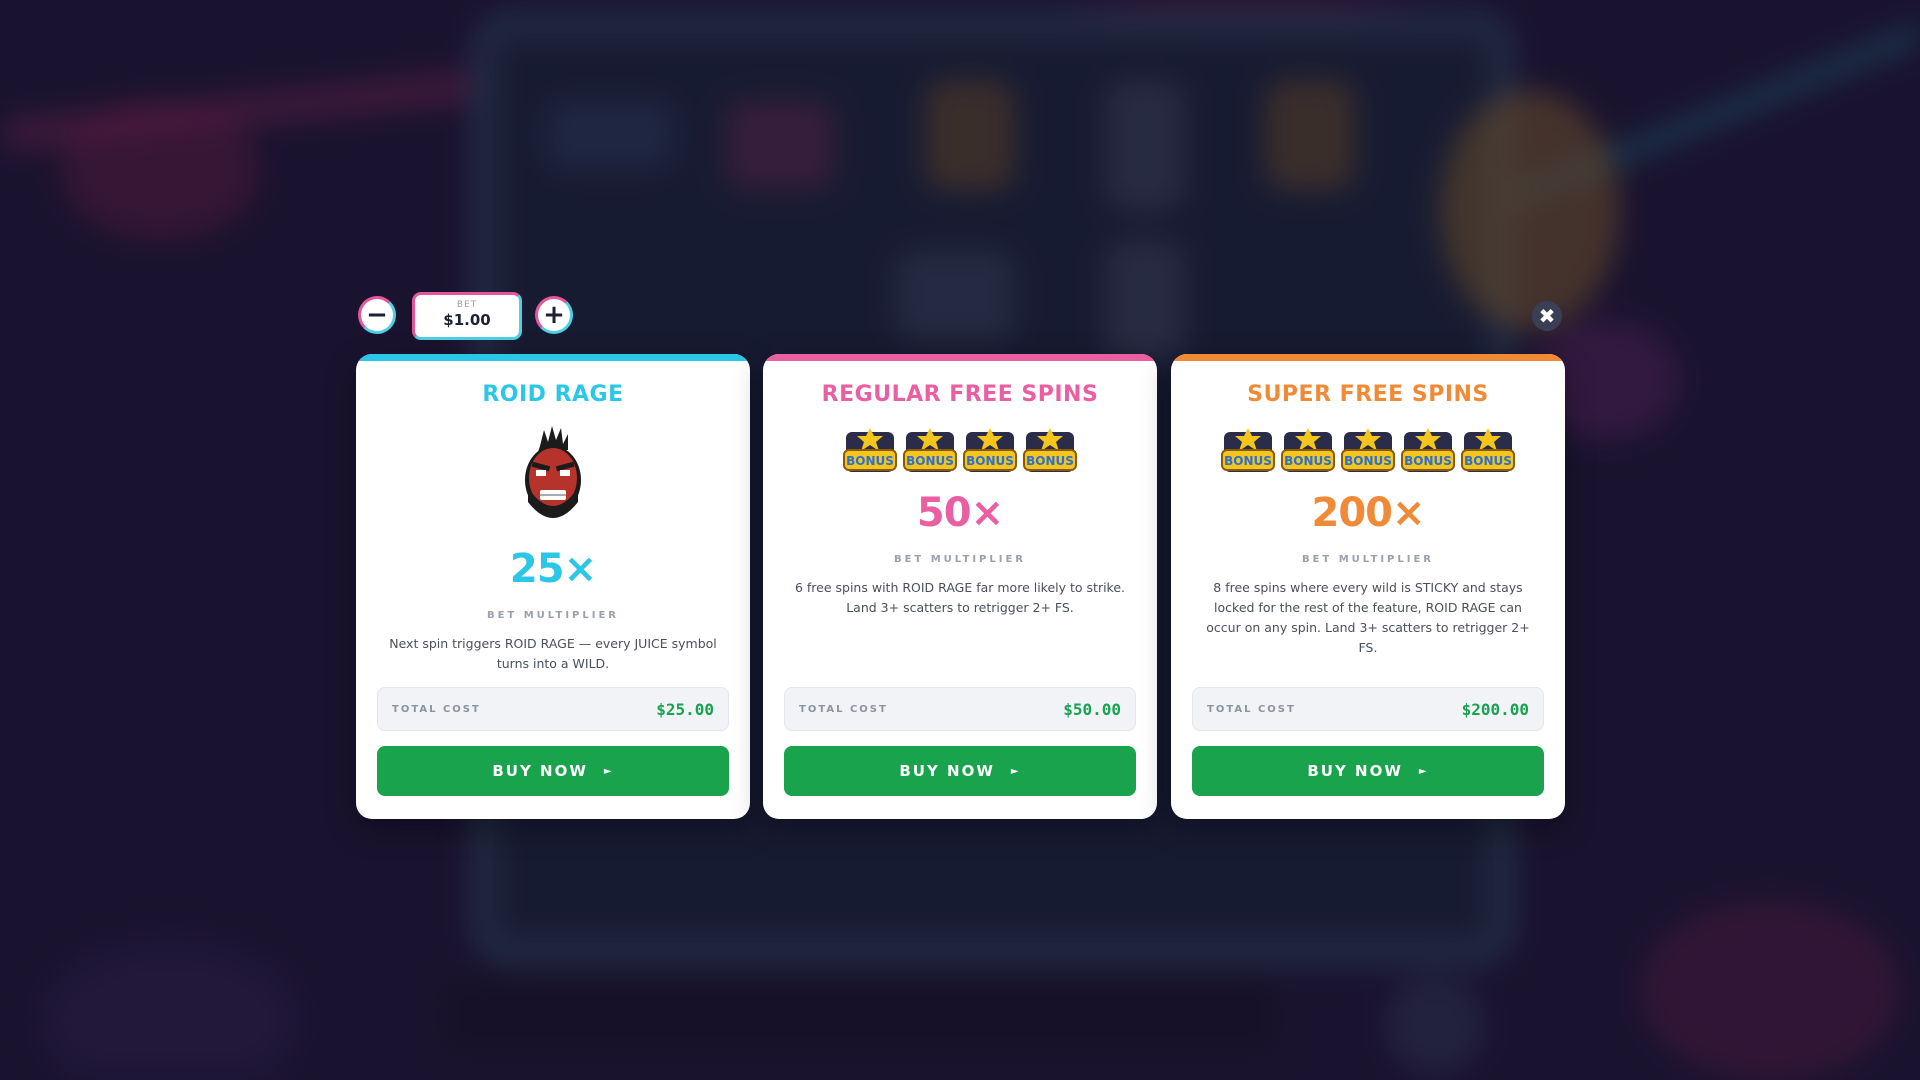  Describe the element at coordinates (1092, 709) in the screenshot. I see `total-cost-value: $50.00` at that location.